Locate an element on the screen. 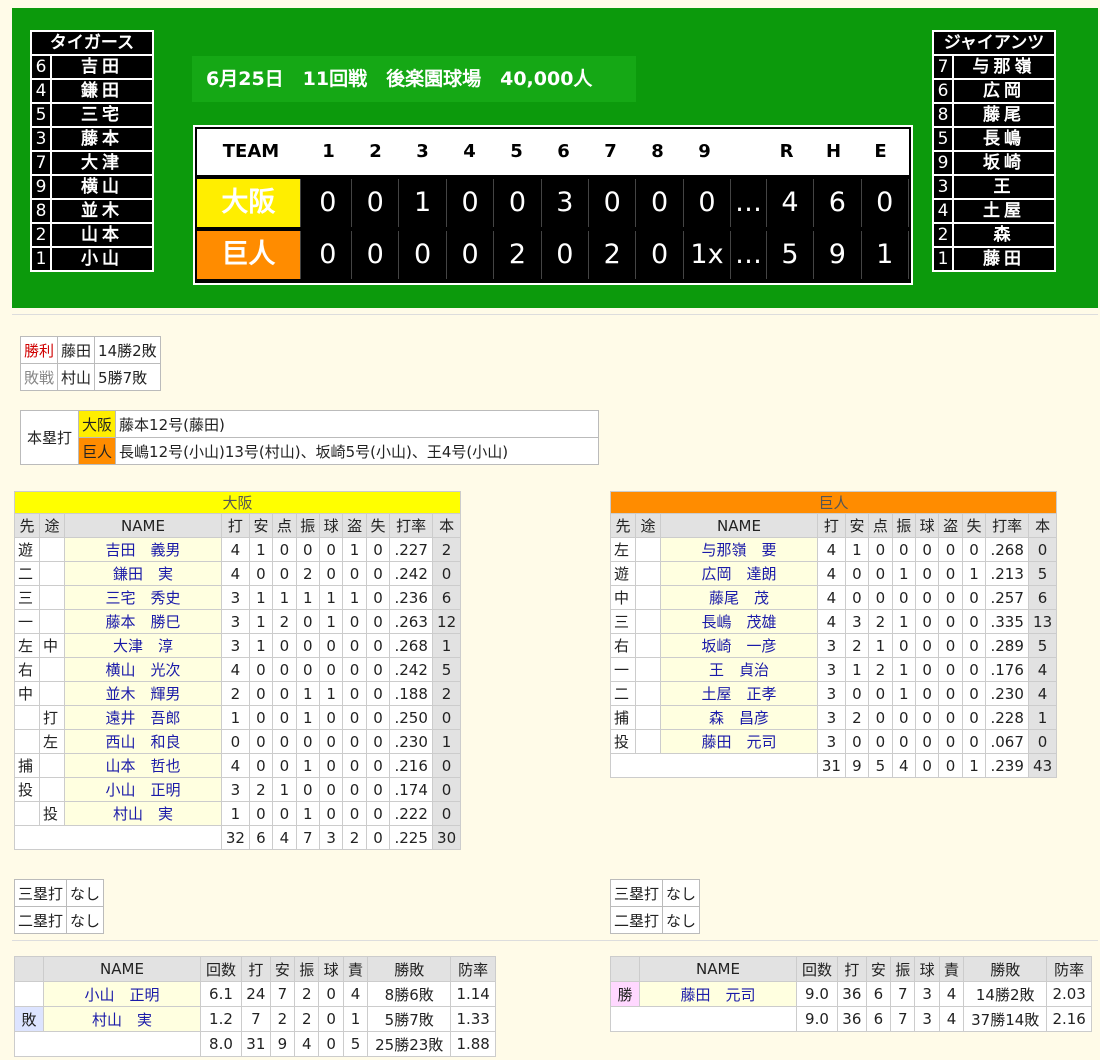 Image resolution: width=1100 pixels, height=1060 pixels. pitcher-stat: 7 is located at coordinates (255, 1019).